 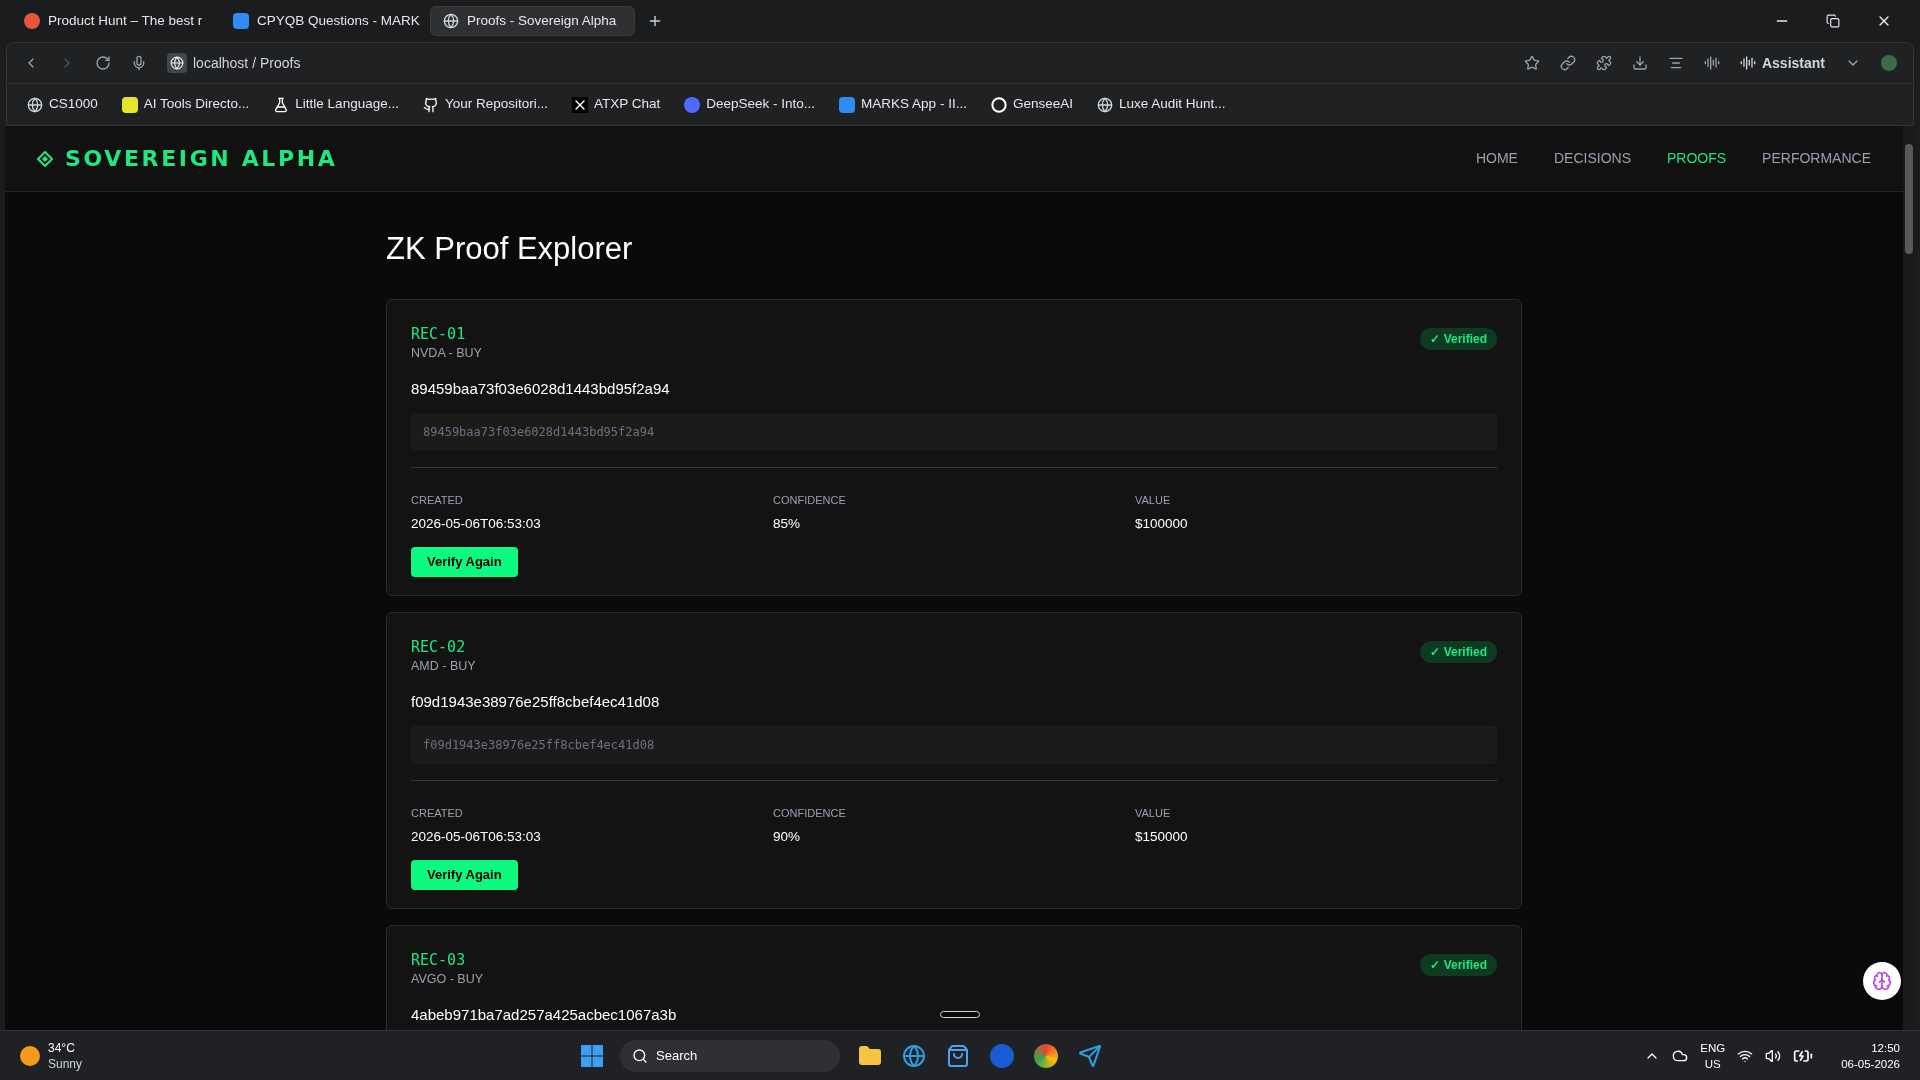 What do you see at coordinates (542, 20) in the screenshot?
I see `tab-title: Proofs - Sovereign Alpha` at bounding box center [542, 20].